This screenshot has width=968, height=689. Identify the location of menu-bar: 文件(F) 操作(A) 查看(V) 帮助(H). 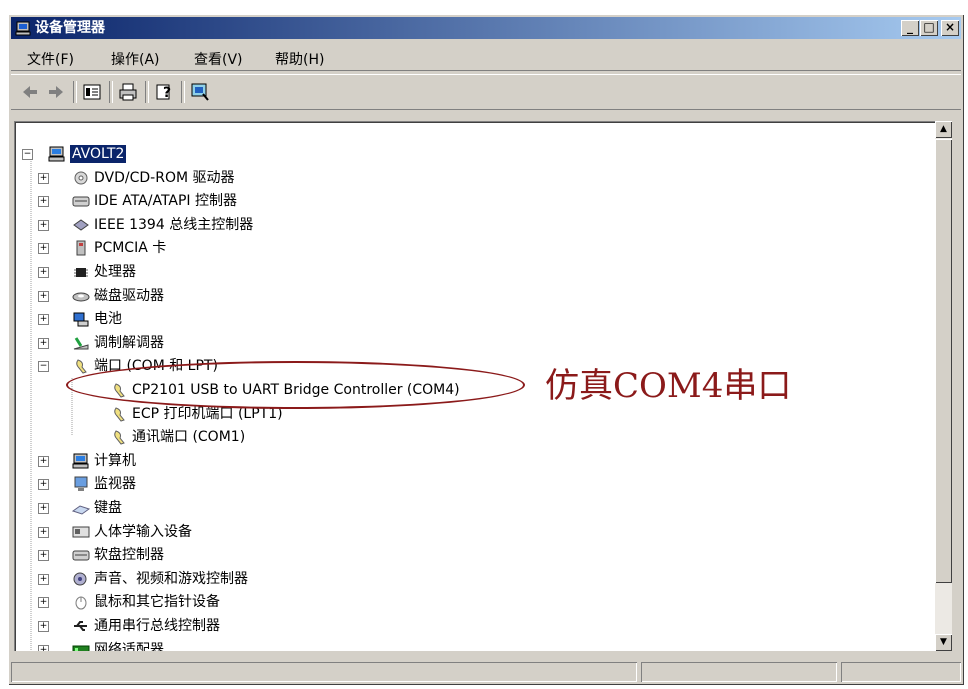
(486, 57).